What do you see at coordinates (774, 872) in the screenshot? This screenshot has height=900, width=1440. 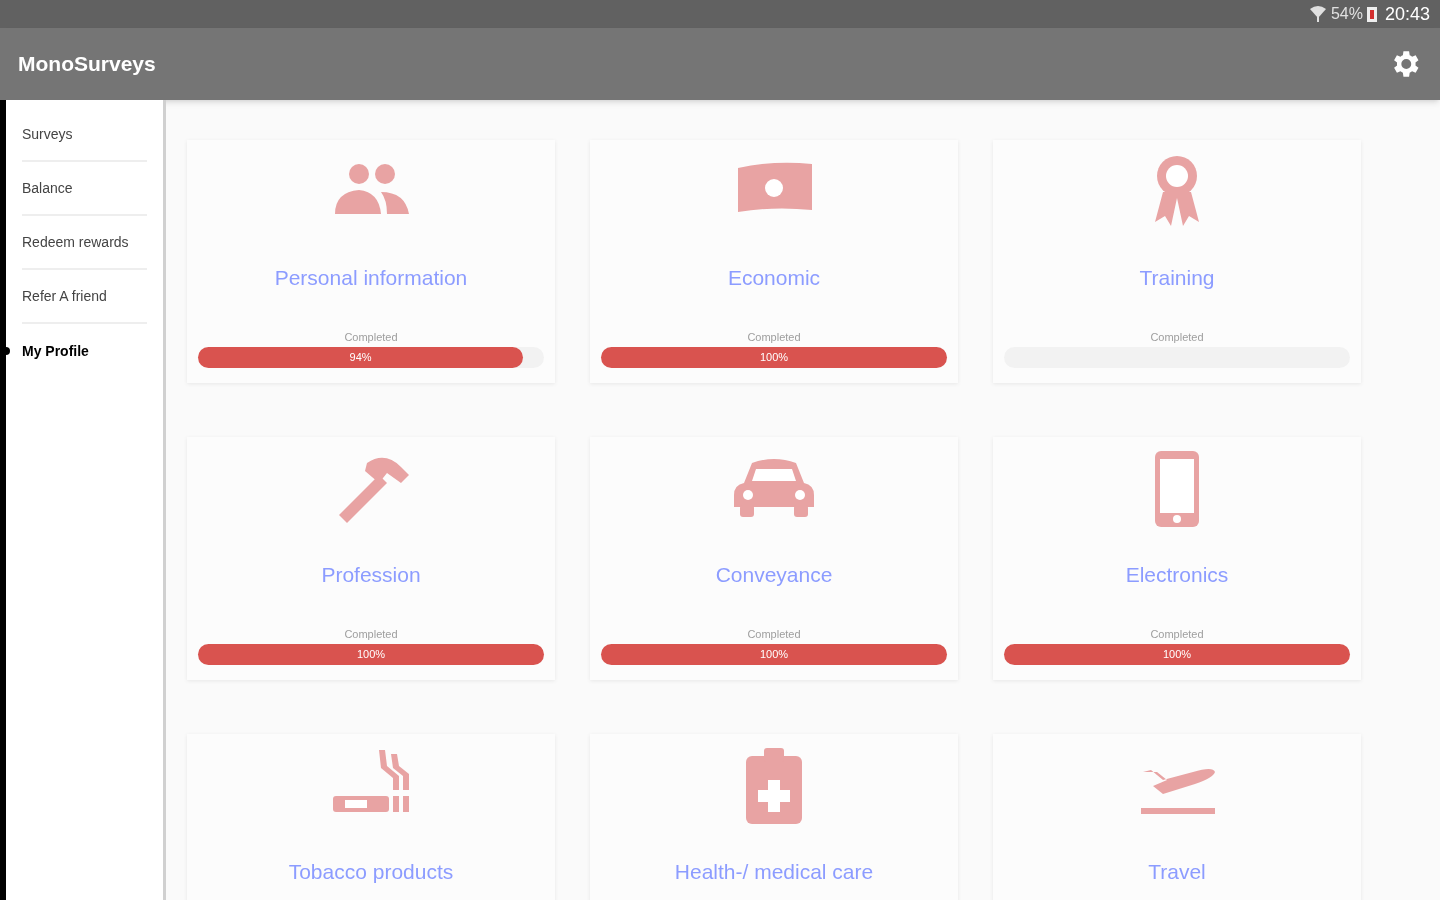 I see `survey-title: Health-/ medical care` at bounding box center [774, 872].